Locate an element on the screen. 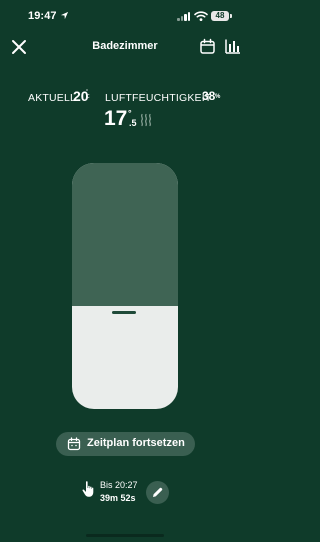 The height and width of the screenshot is (542, 320). current-temp-unit-letter: C is located at coordinates (88, 97).